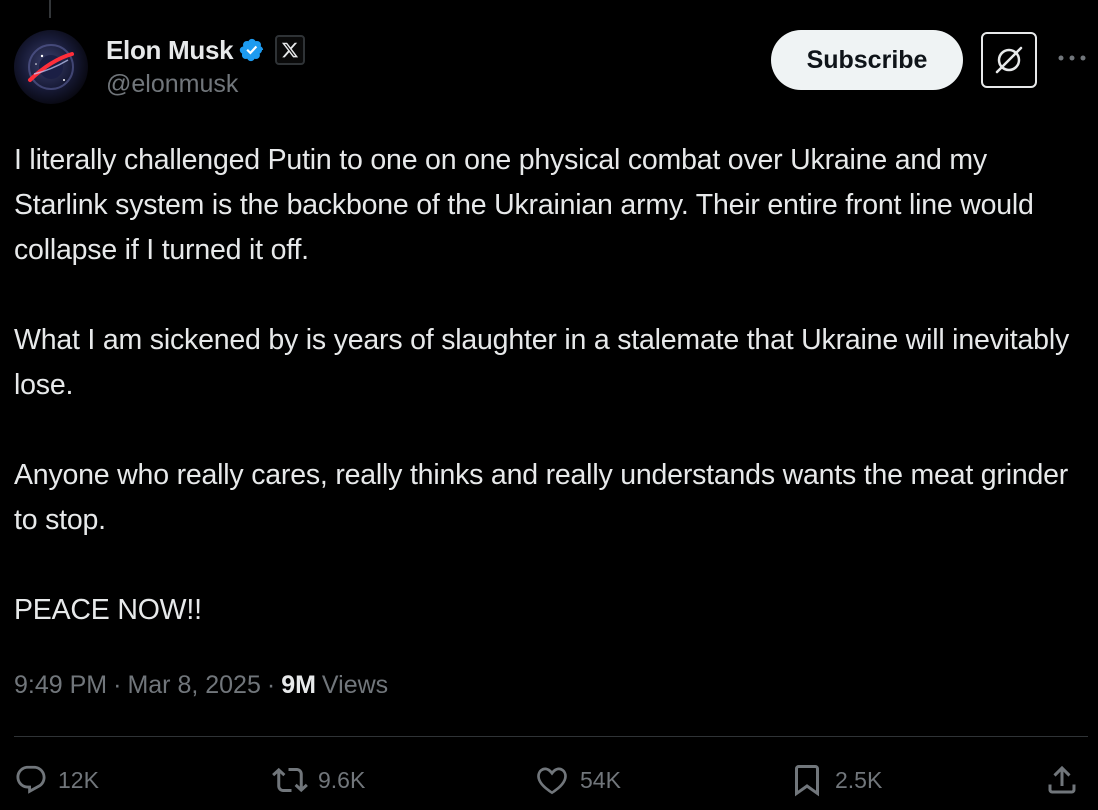 The height and width of the screenshot is (810, 1098). Describe the element at coordinates (355, 685) in the screenshot. I see `views-label: Views` at that location.